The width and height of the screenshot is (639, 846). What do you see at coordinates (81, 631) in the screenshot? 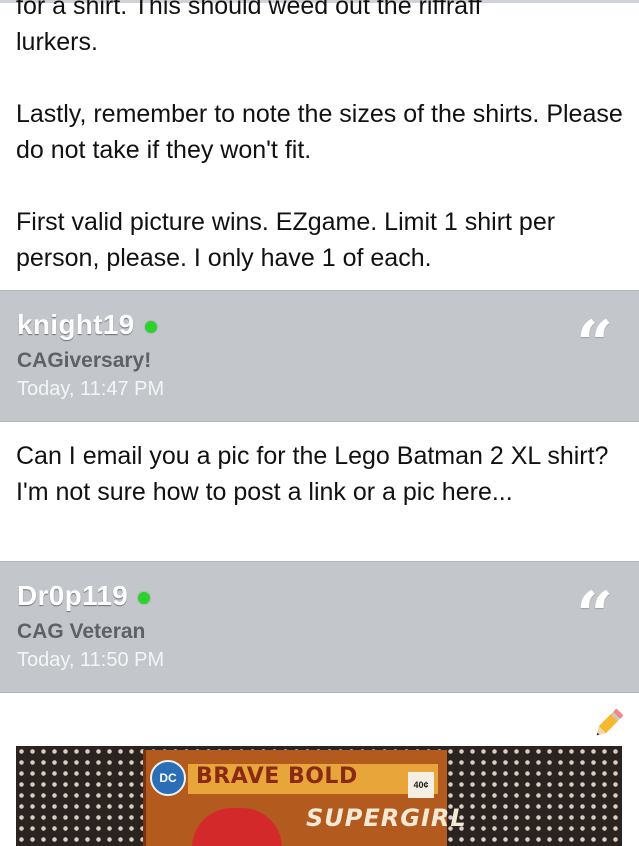
I see `user-title: CAG Veteran` at bounding box center [81, 631].